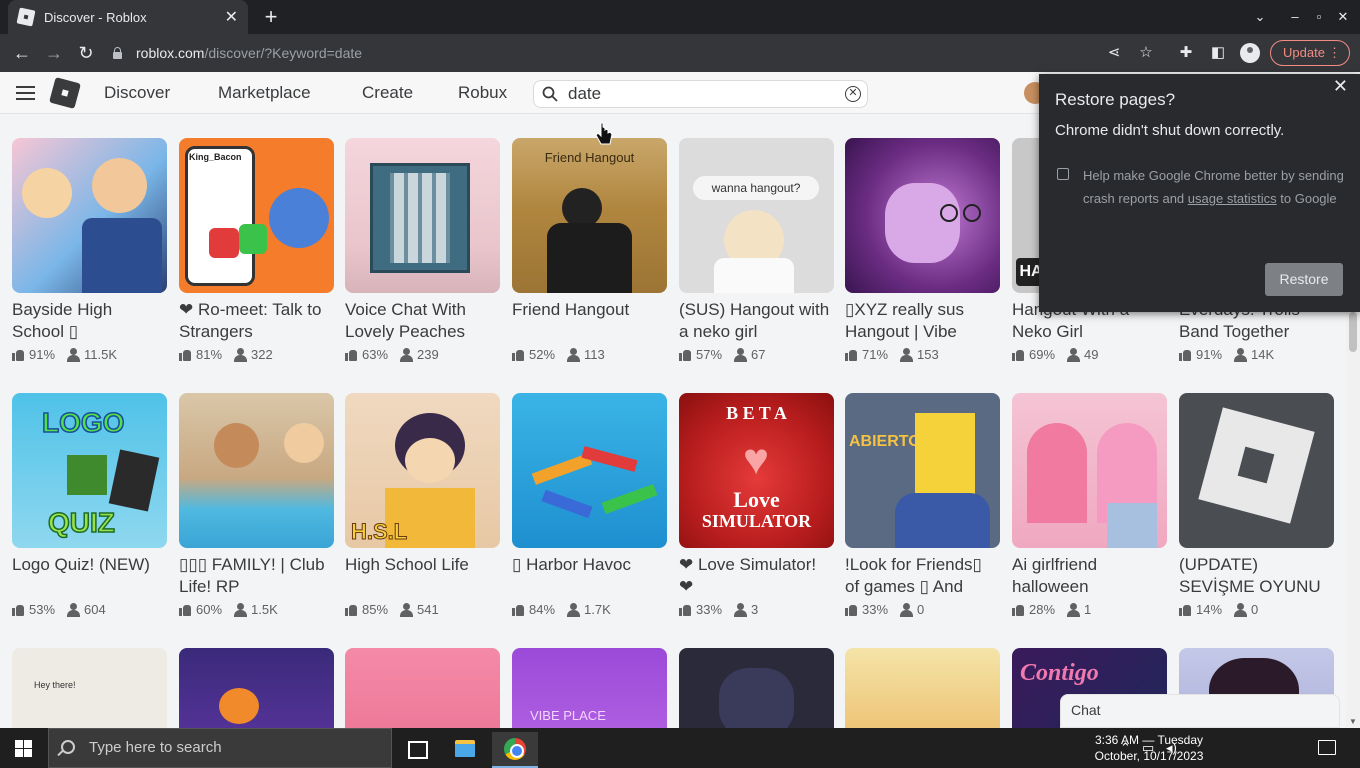 The height and width of the screenshot is (768, 1360). I want to click on game-card: Hey there!, so click(89, 688).